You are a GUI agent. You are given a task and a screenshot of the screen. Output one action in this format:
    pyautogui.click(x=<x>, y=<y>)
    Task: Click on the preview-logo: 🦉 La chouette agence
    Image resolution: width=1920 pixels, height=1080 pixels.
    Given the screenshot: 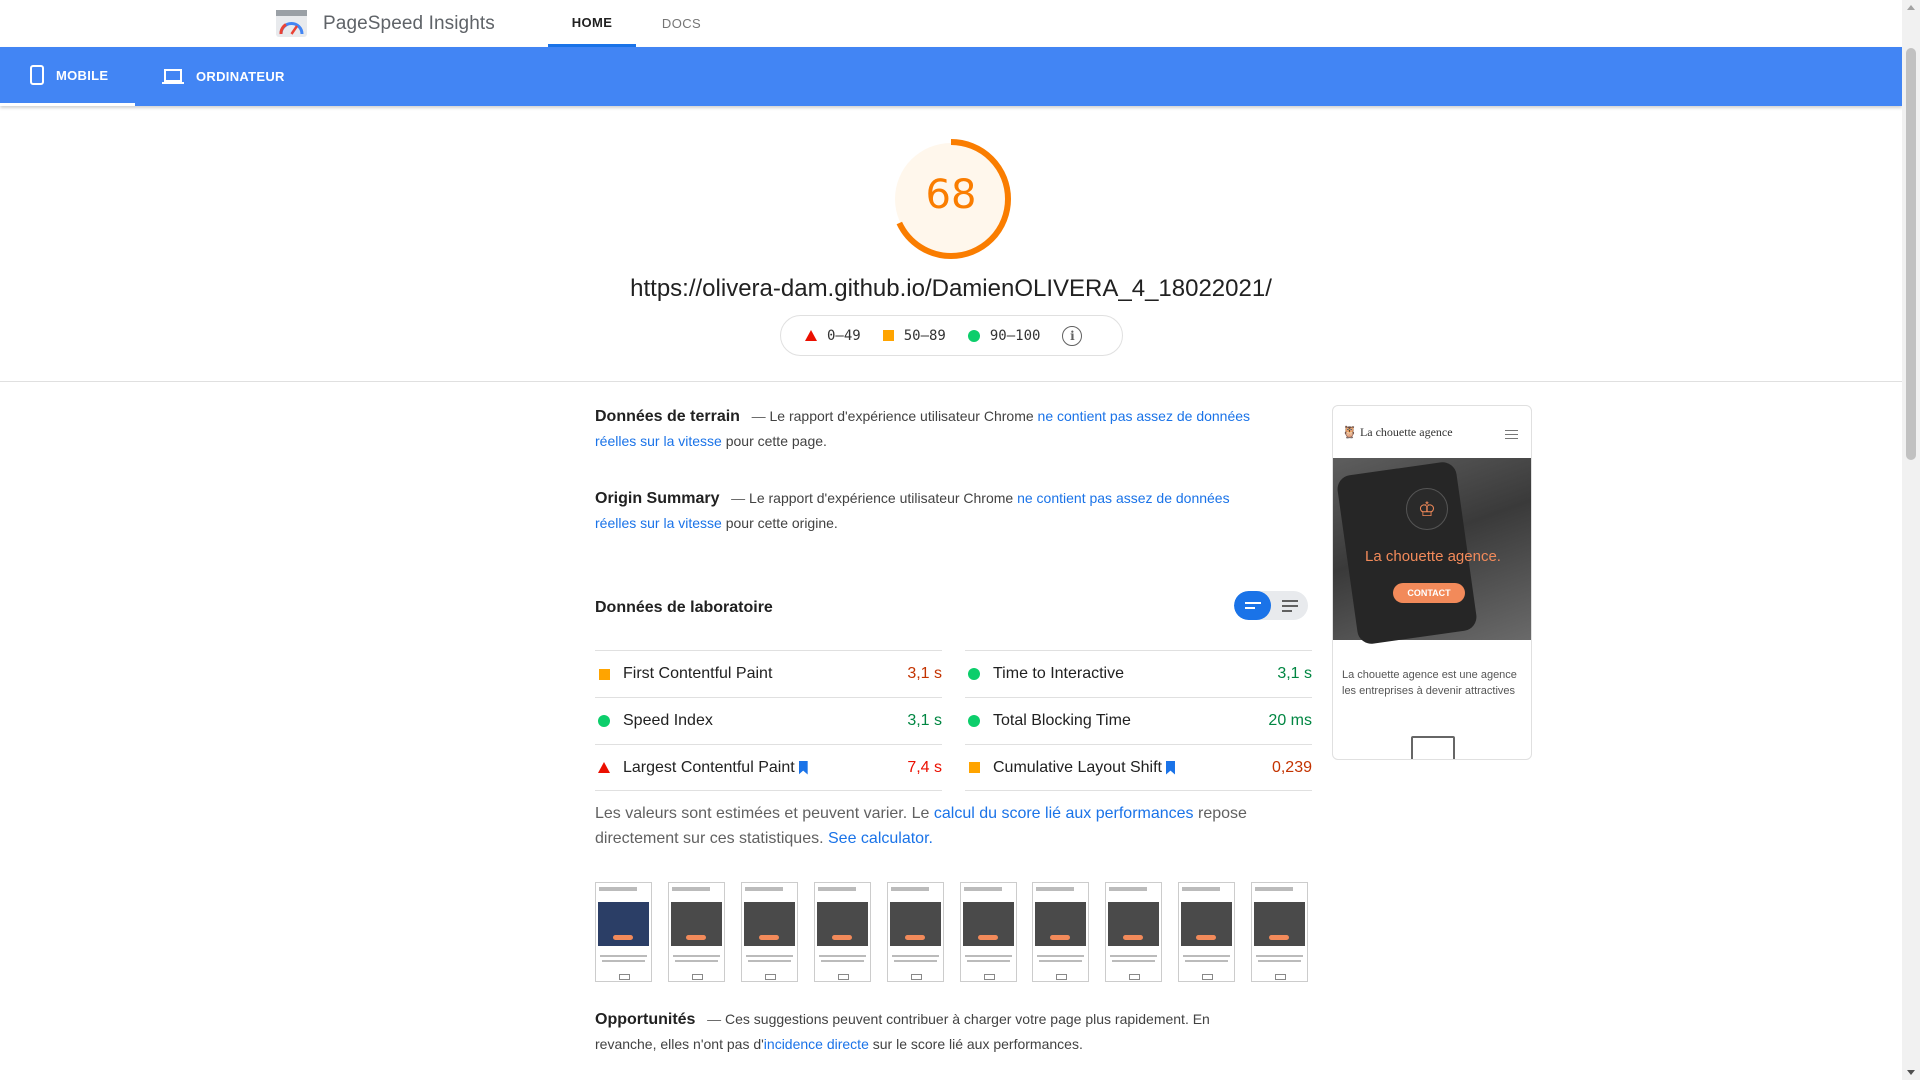 What is the action you would take?
    pyautogui.click(x=1397, y=432)
    